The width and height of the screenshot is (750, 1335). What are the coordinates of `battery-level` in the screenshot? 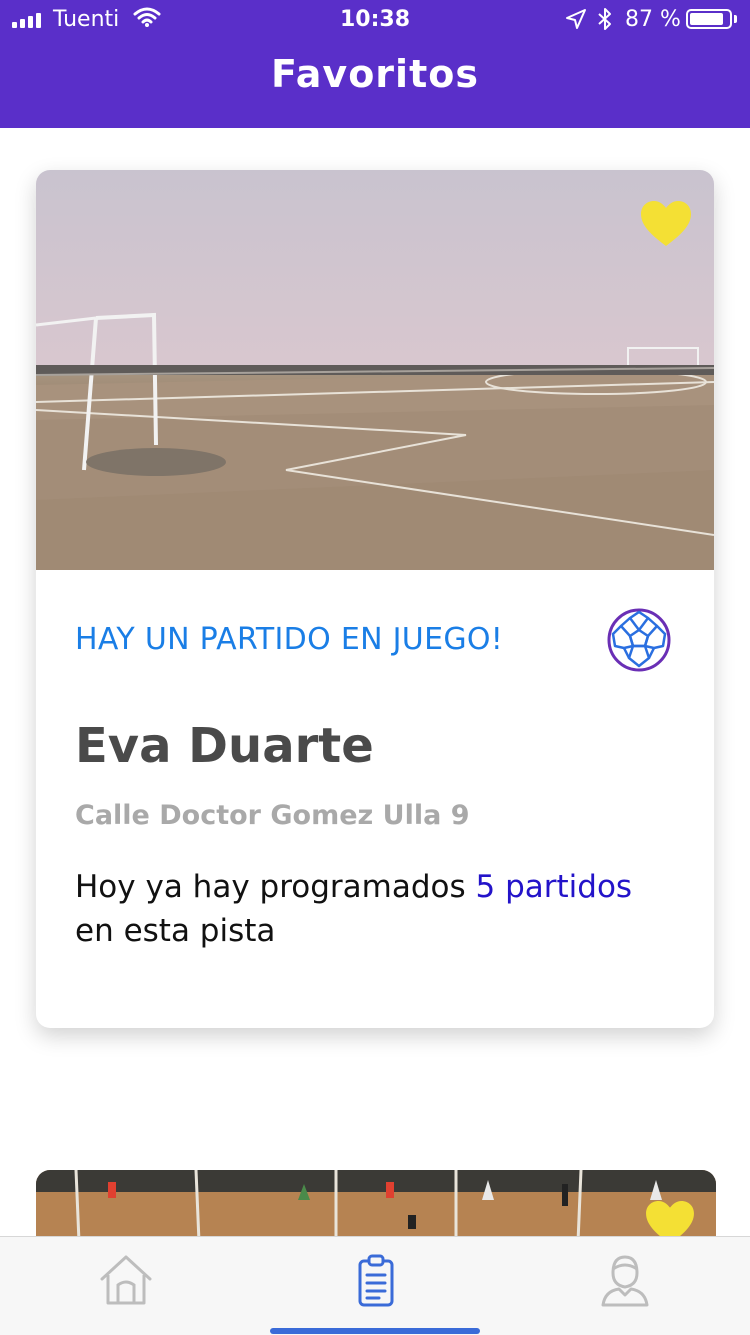 It's located at (706, 19).